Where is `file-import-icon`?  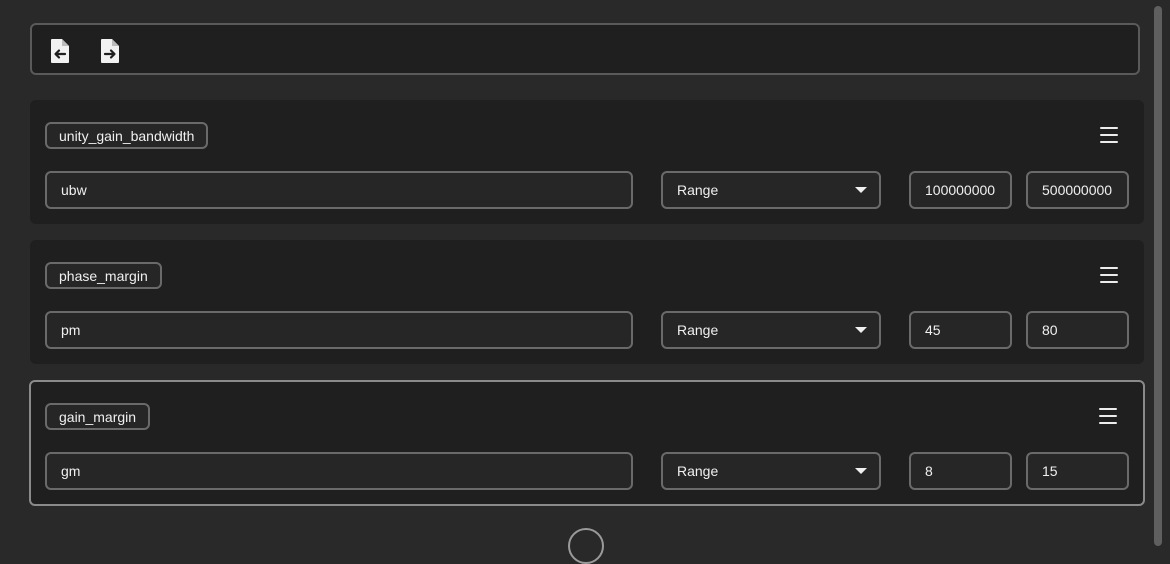
file-import-icon is located at coordinates (60, 51).